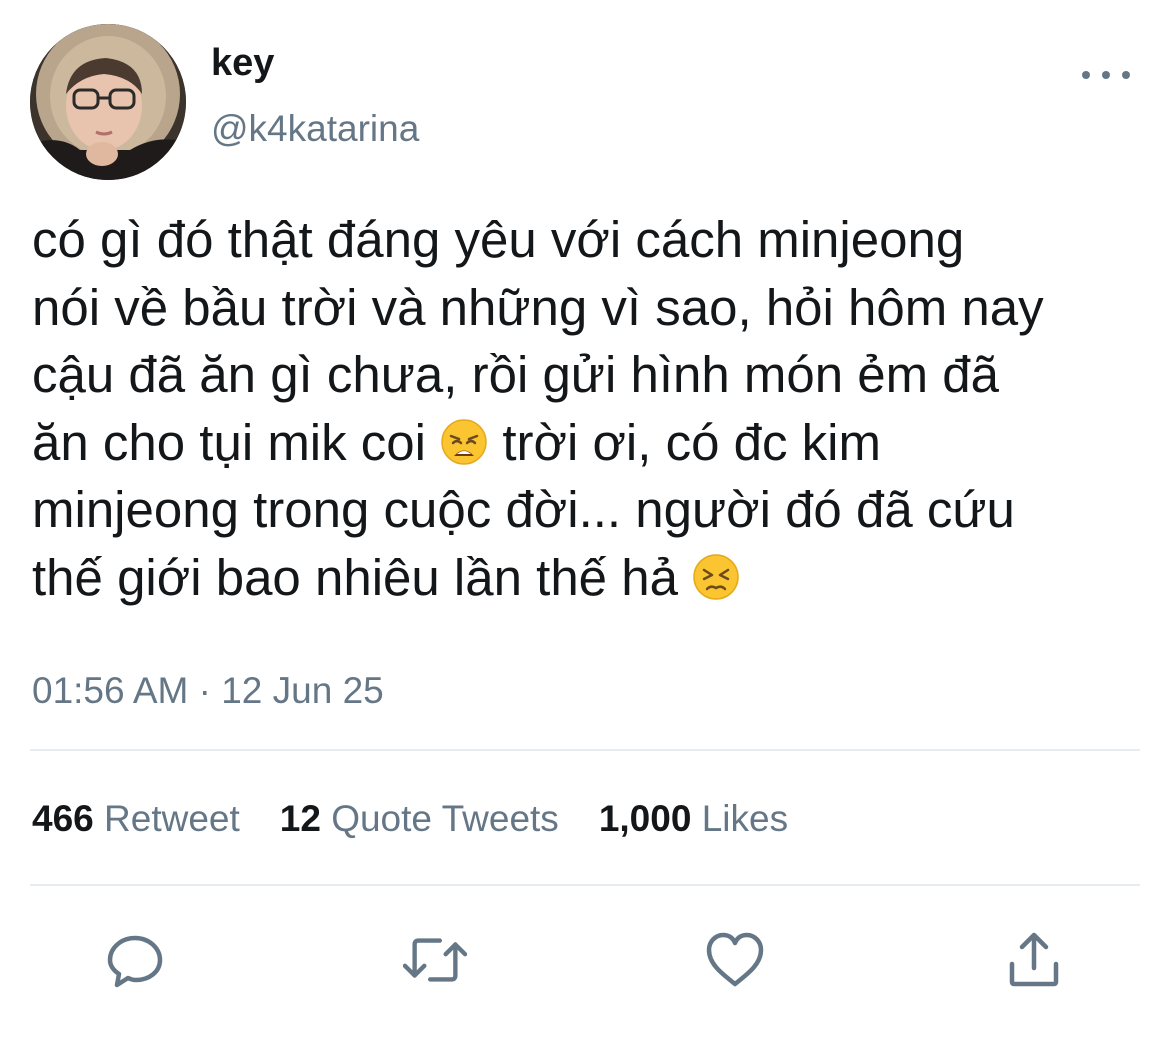 Image resolution: width=1170 pixels, height=1050 pixels. I want to click on like-icon, so click(735, 959).